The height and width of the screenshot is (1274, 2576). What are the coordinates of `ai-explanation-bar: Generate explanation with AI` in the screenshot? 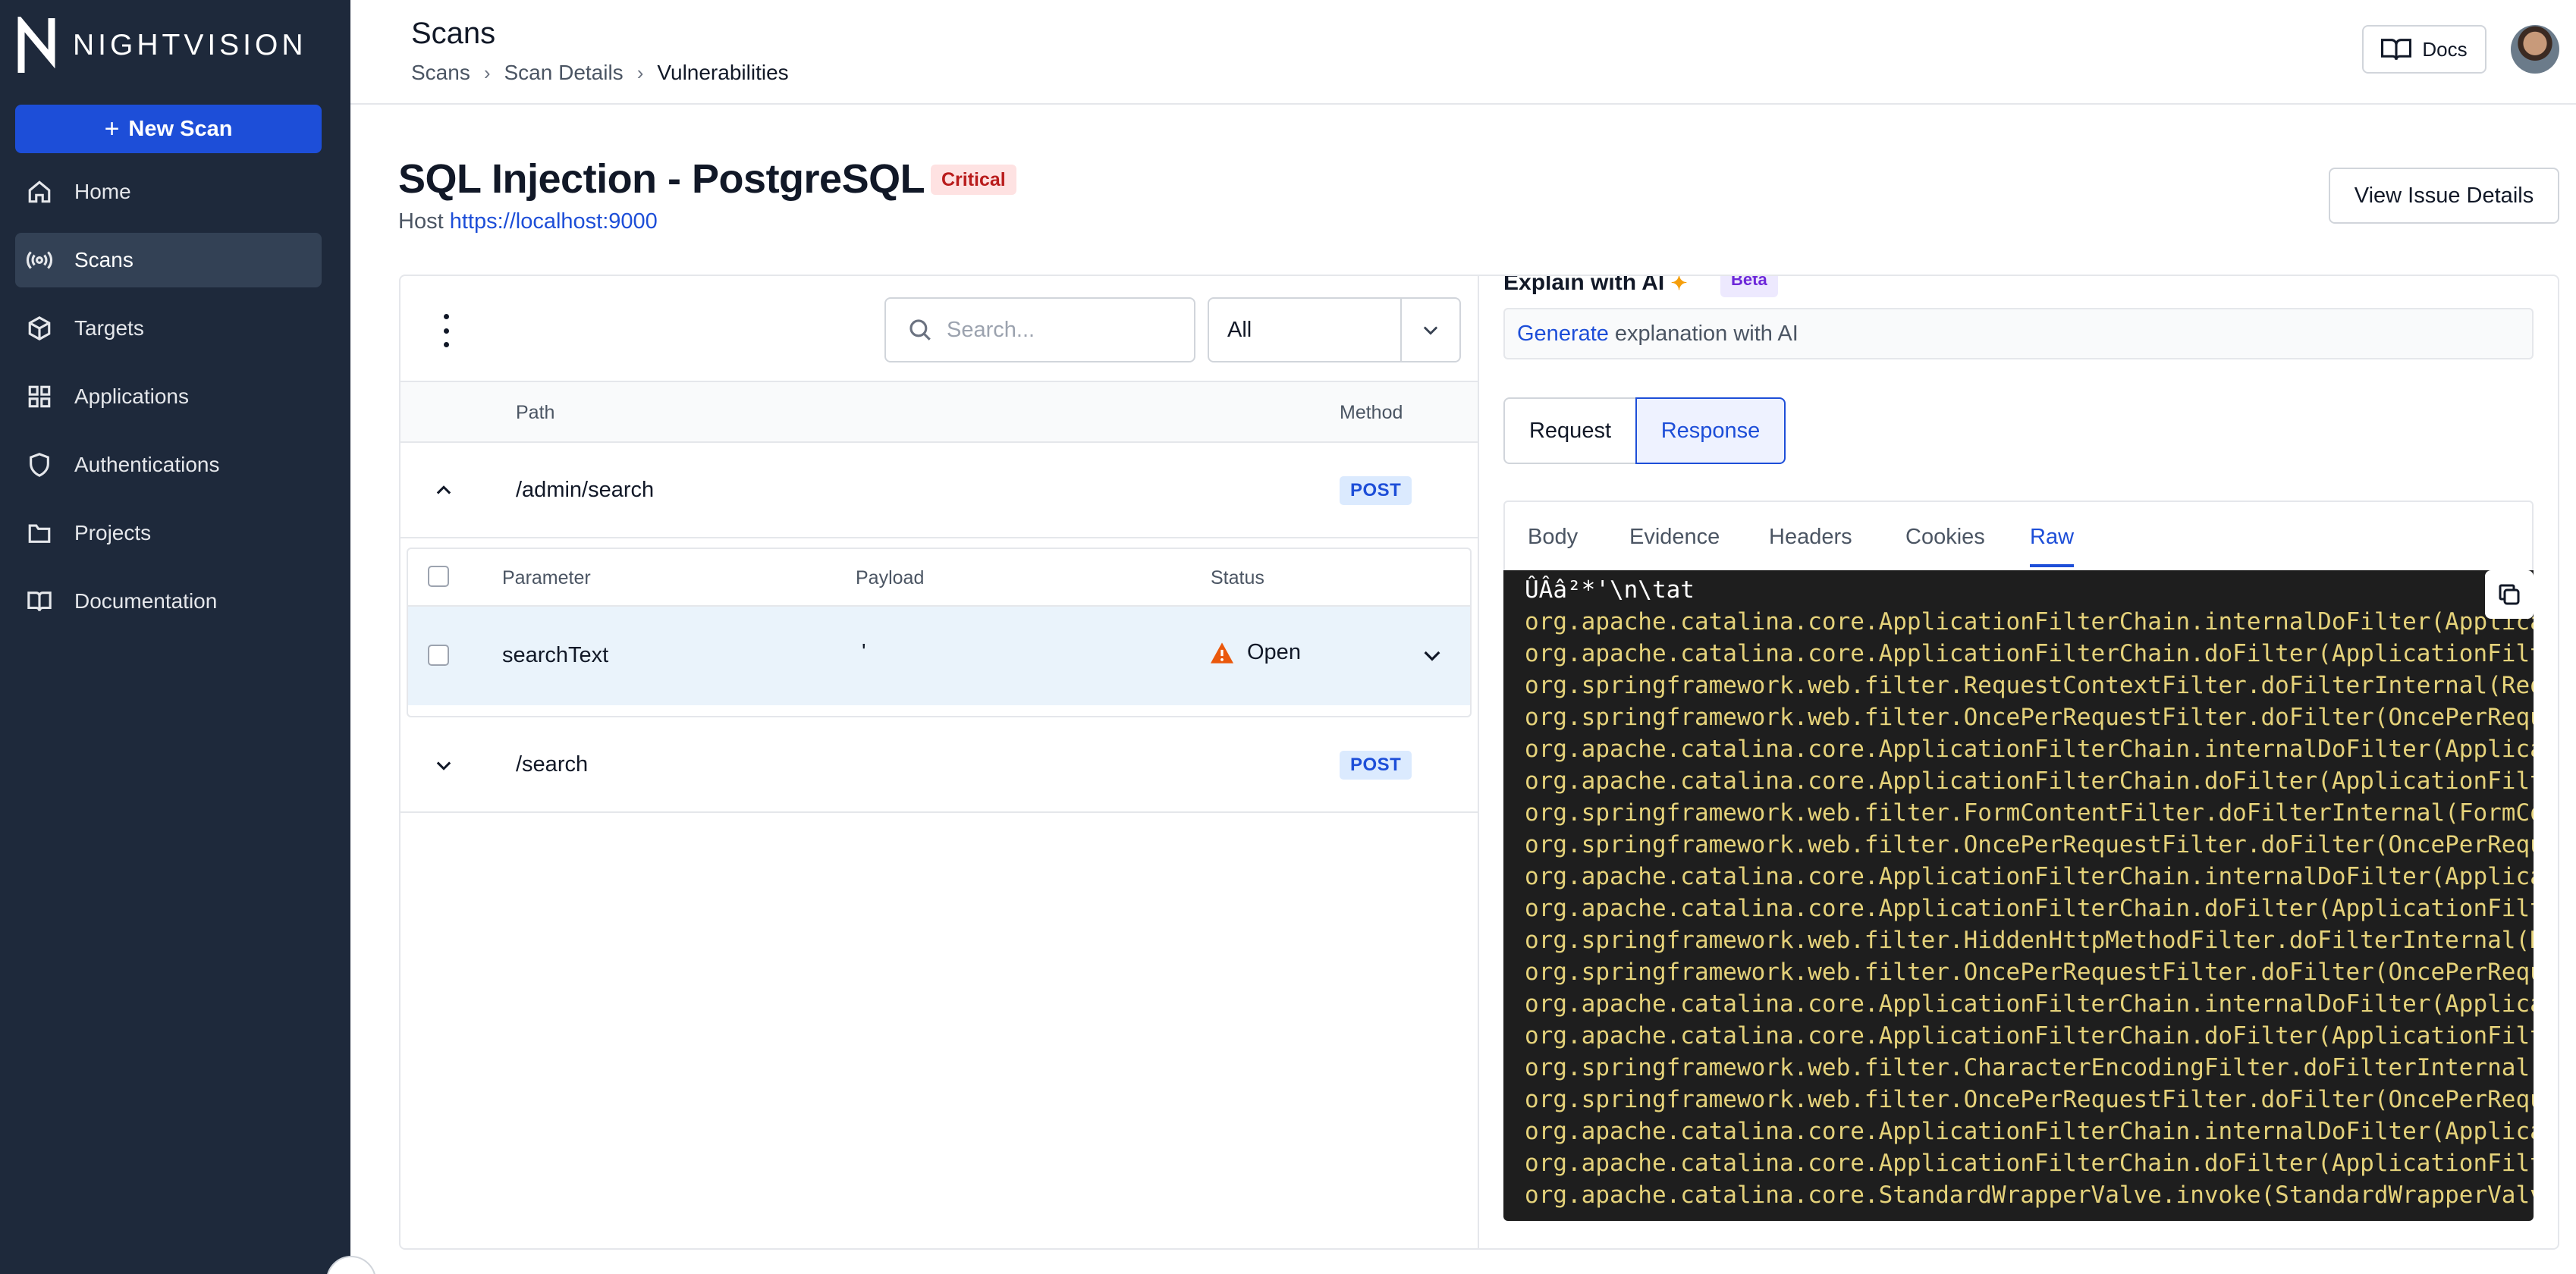 It's located at (2018, 333).